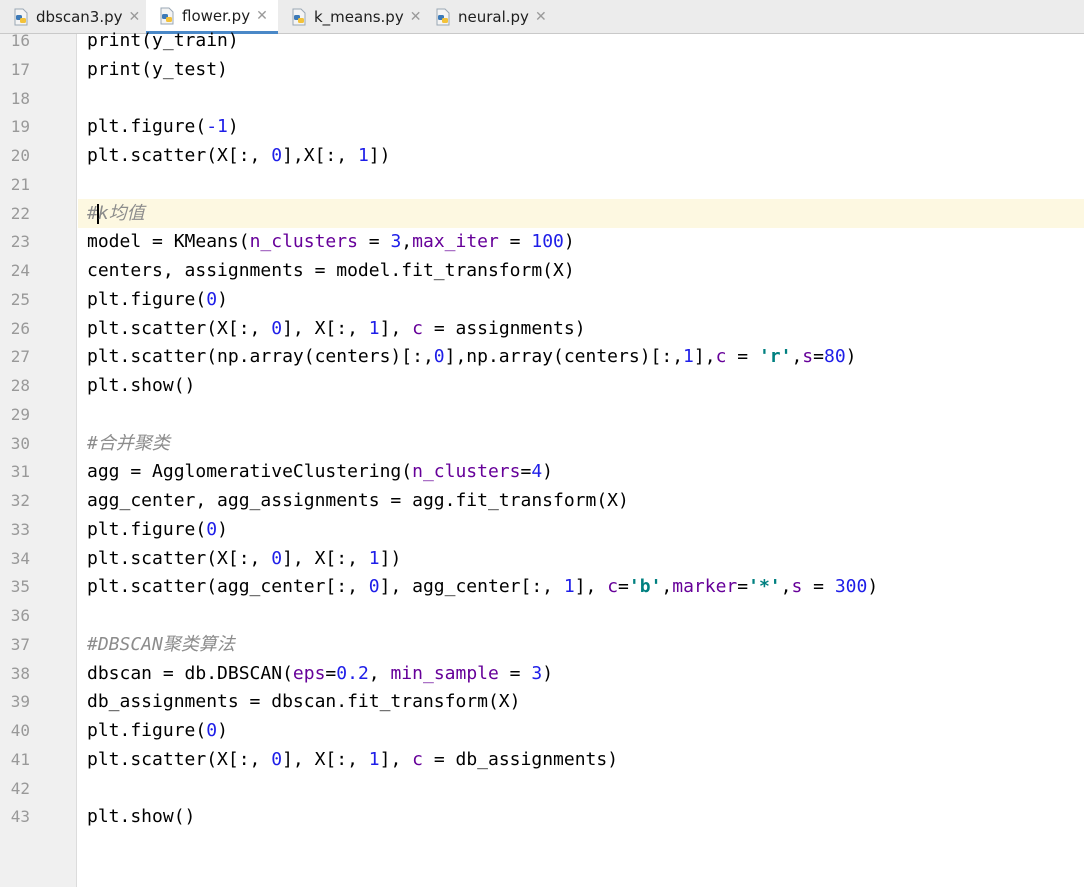 The height and width of the screenshot is (887, 1084). Describe the element at coordinates (20, 644) in the screenshot. I see `line-number: 37` at that location.